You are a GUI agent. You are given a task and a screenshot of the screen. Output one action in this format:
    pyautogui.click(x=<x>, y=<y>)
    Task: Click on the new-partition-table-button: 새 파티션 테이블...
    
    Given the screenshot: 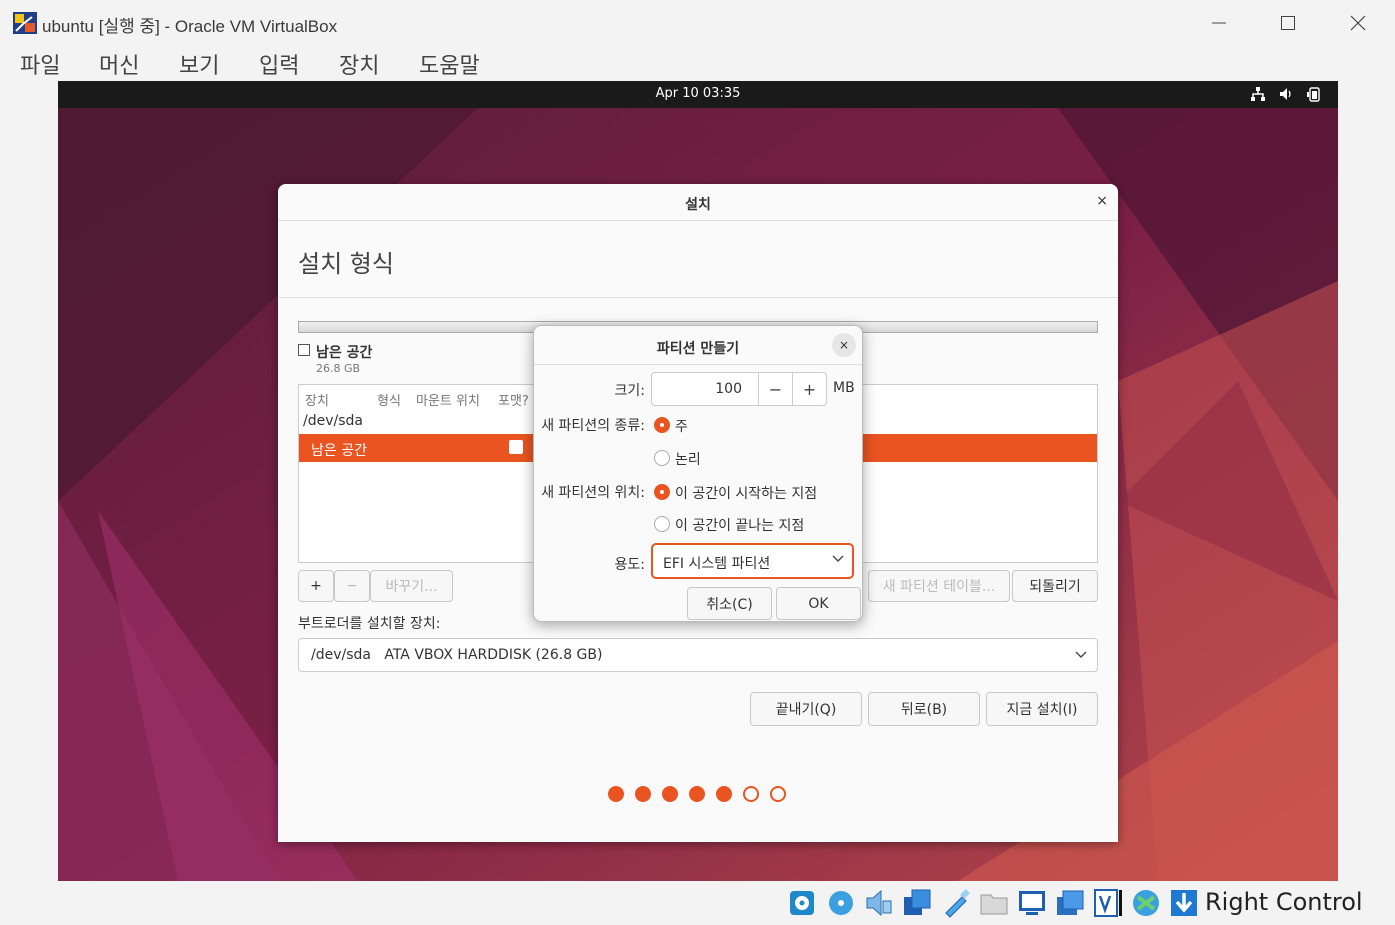 What is the action you would take?
    pyautogui.click(x=939, y=586)
    